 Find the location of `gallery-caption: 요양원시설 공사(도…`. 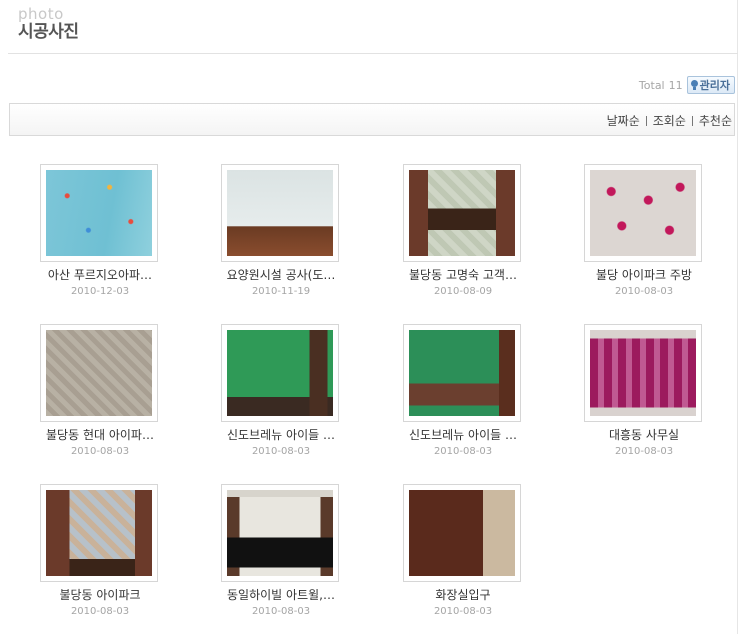

gallery-caption: 요양원시설 공사(도… is located at coordinates (281, 274).